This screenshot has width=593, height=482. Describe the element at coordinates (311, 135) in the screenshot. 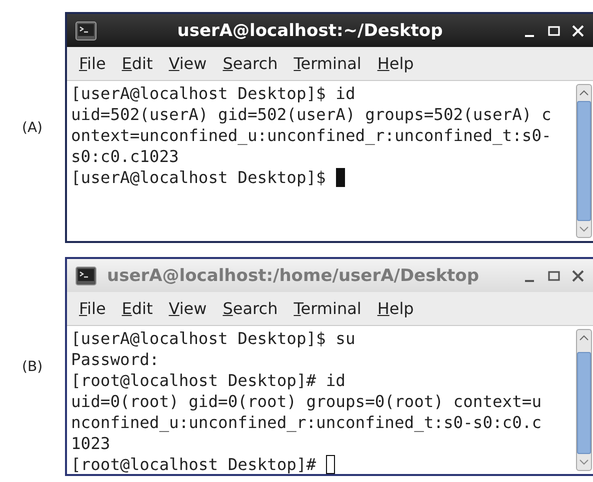

I see `terminal-line: ontext=unconfined_u:unconfined_r:unconfined_t:s0-` at that location.